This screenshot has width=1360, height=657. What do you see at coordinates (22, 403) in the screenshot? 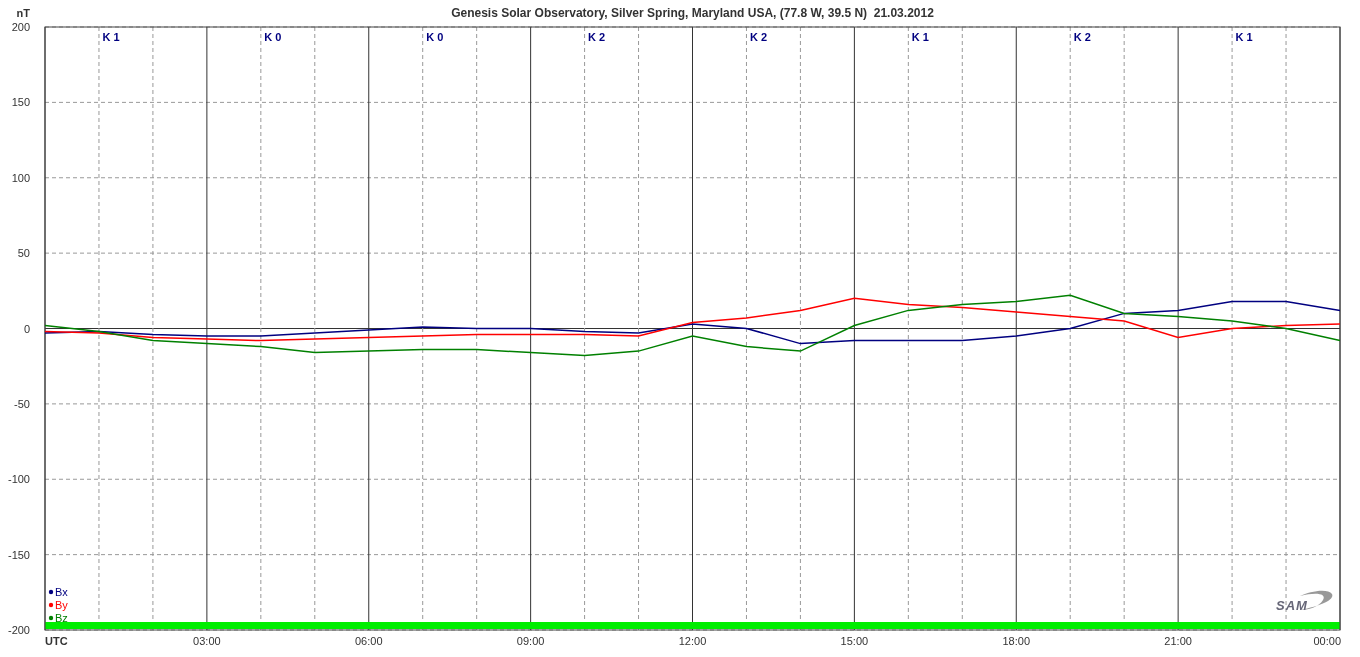
I see `y-tick-label: -50` at bounding box center [22, 403].